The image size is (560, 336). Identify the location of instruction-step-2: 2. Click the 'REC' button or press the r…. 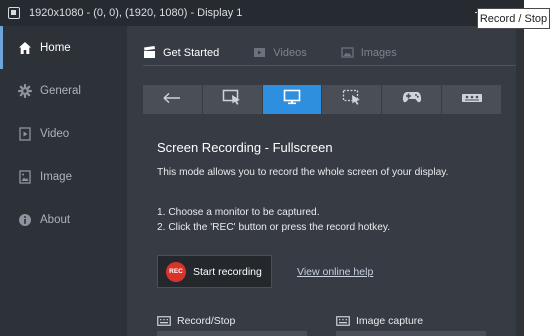
(274, 227).